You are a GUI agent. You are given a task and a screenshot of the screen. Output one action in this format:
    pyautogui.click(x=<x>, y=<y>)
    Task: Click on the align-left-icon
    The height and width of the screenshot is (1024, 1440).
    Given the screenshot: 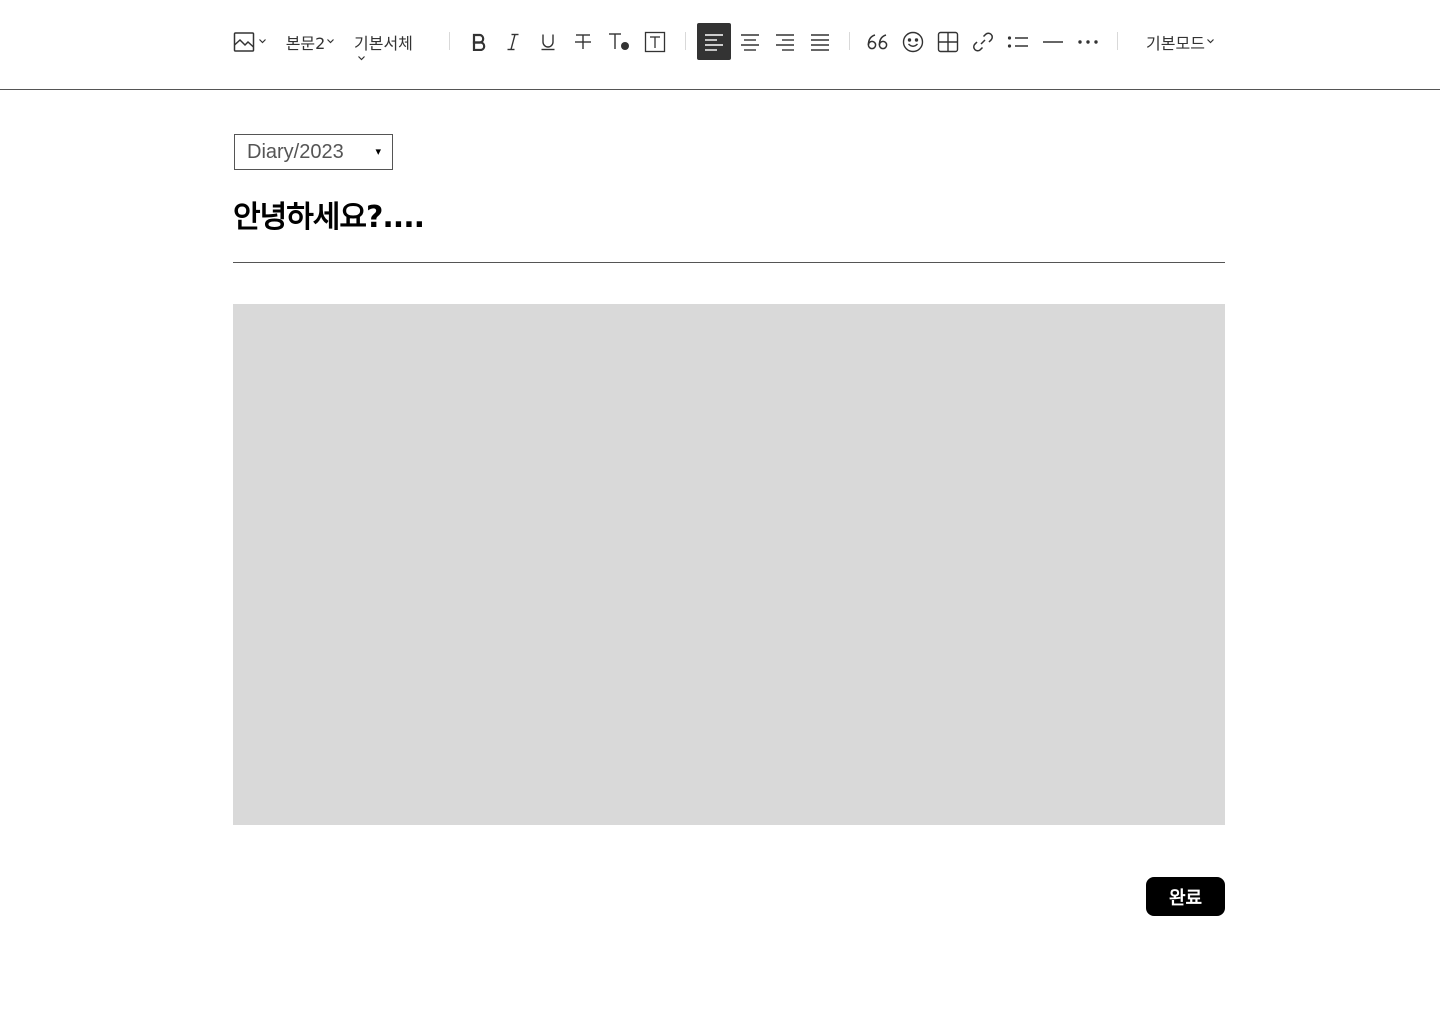 What is the action you would take?
    pyautogui.click(x=714, y=42)
    